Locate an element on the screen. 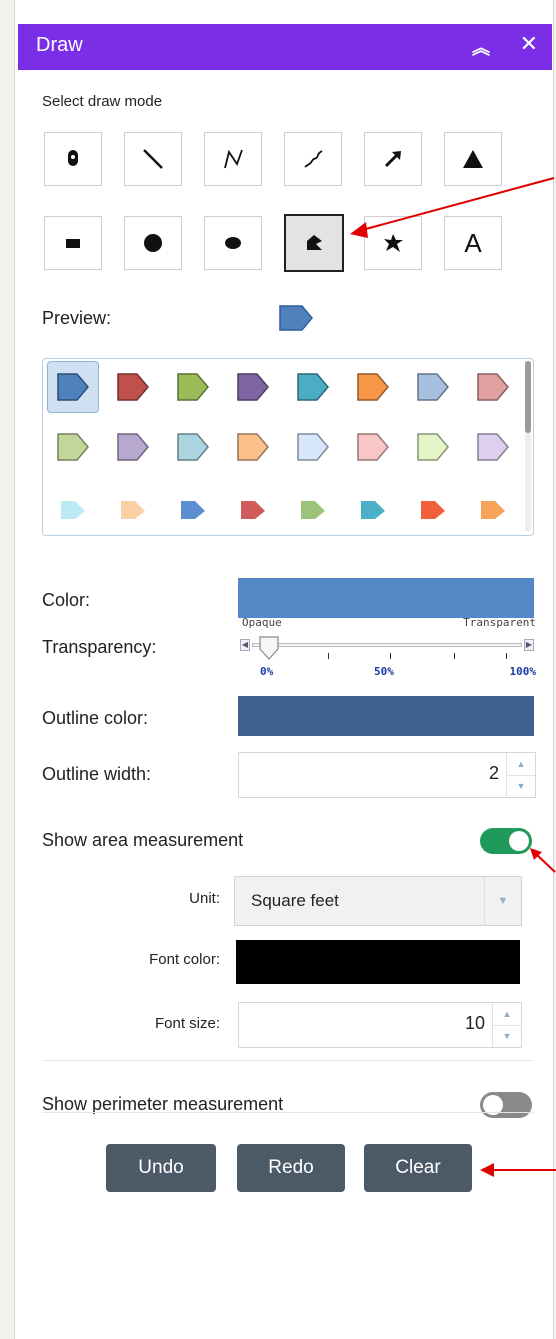  panel-title: Draw is located at coordinates (59, 45).